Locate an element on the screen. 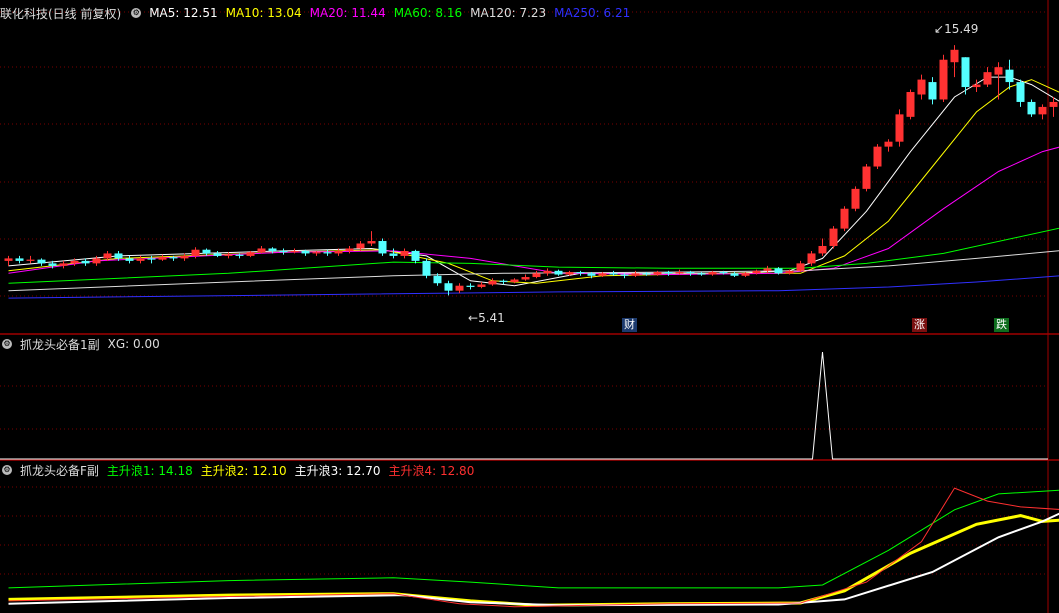 Image resolution: width=1059 pixels, height=613 pixels. sub2-toggle-icon: ⚙ is located at coordinates (7, 470).